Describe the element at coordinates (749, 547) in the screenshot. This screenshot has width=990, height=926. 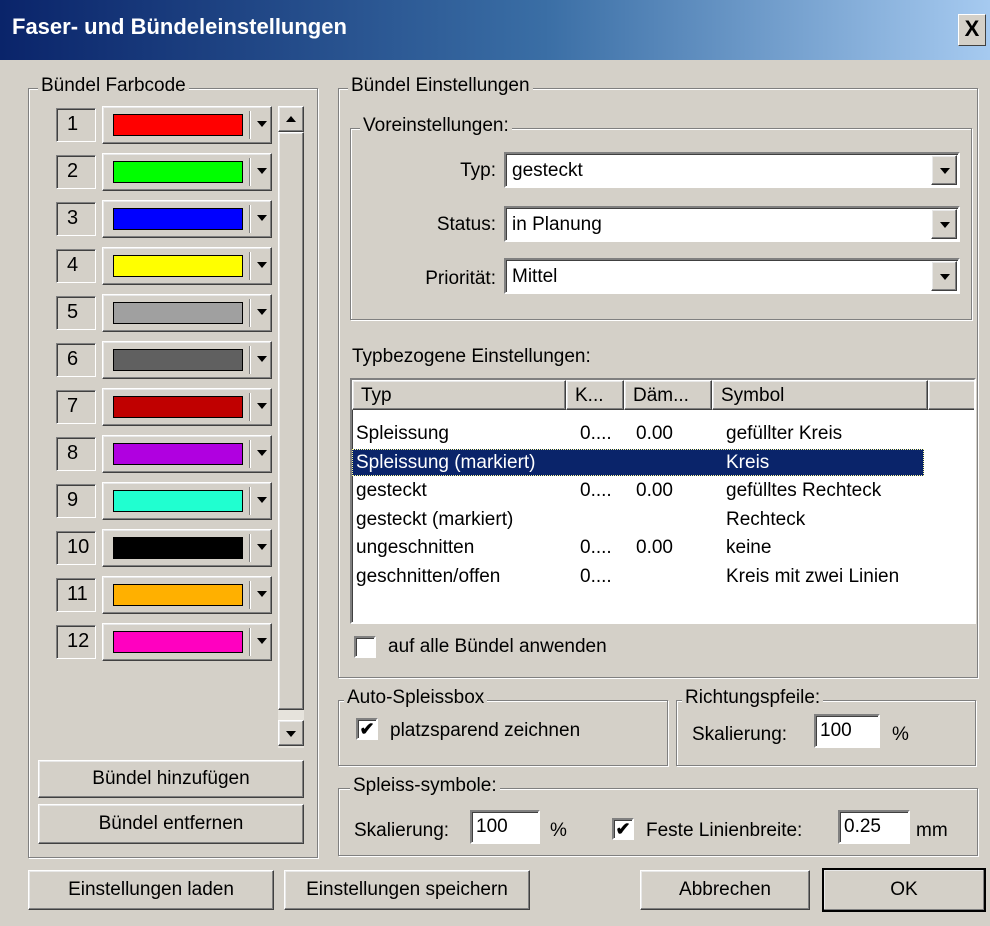
I see `cell-symbol: keine` at that location.